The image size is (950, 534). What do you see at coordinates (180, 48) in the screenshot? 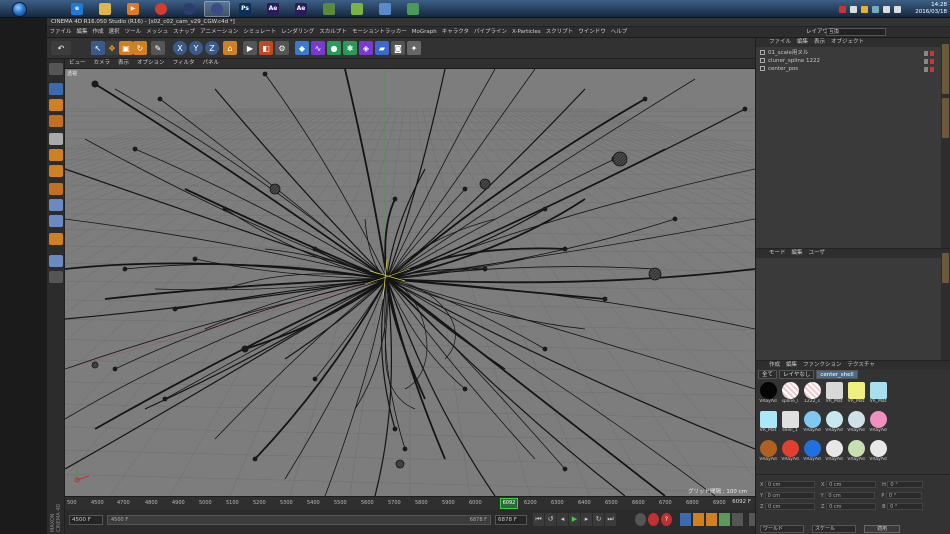
I see `x-axis-lock-icon: X` at bounding box center [180, 48].